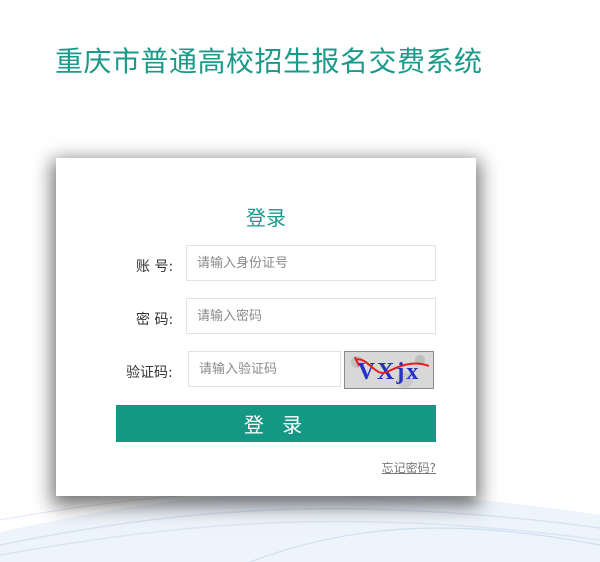  I want to click on page-title: 重庆市普通高校招生报名交费系统, so click(269, 61).